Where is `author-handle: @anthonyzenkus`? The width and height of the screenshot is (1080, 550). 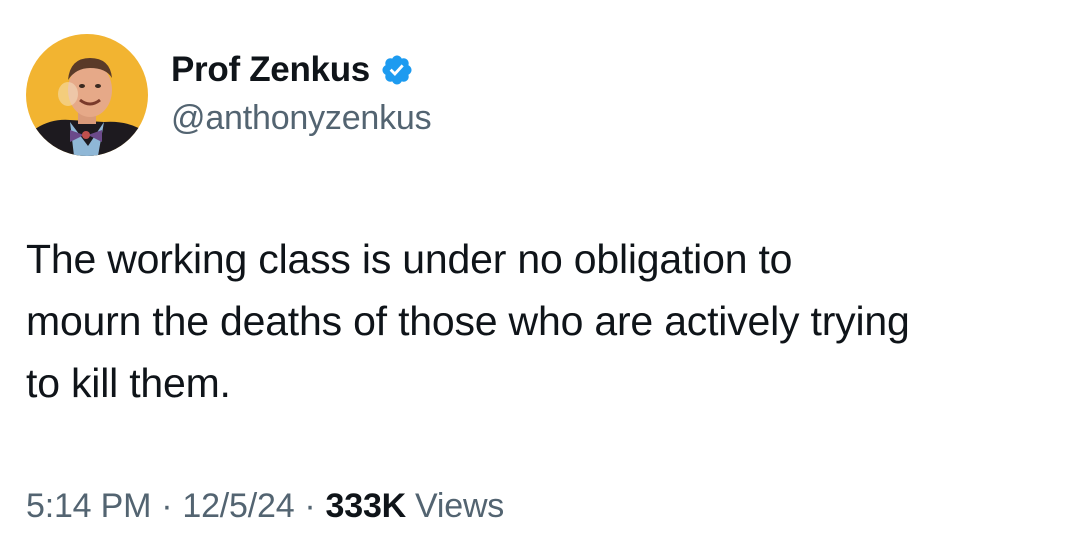
author-handle: @anthonyzenkus is located at coordinates (301, 118).